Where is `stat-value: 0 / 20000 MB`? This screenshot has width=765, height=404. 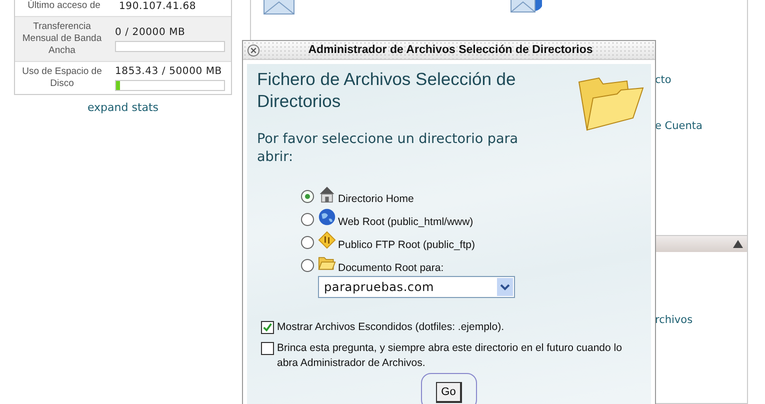
stat-value: 0 / 20000 MB is located at coordinates (150, 32).